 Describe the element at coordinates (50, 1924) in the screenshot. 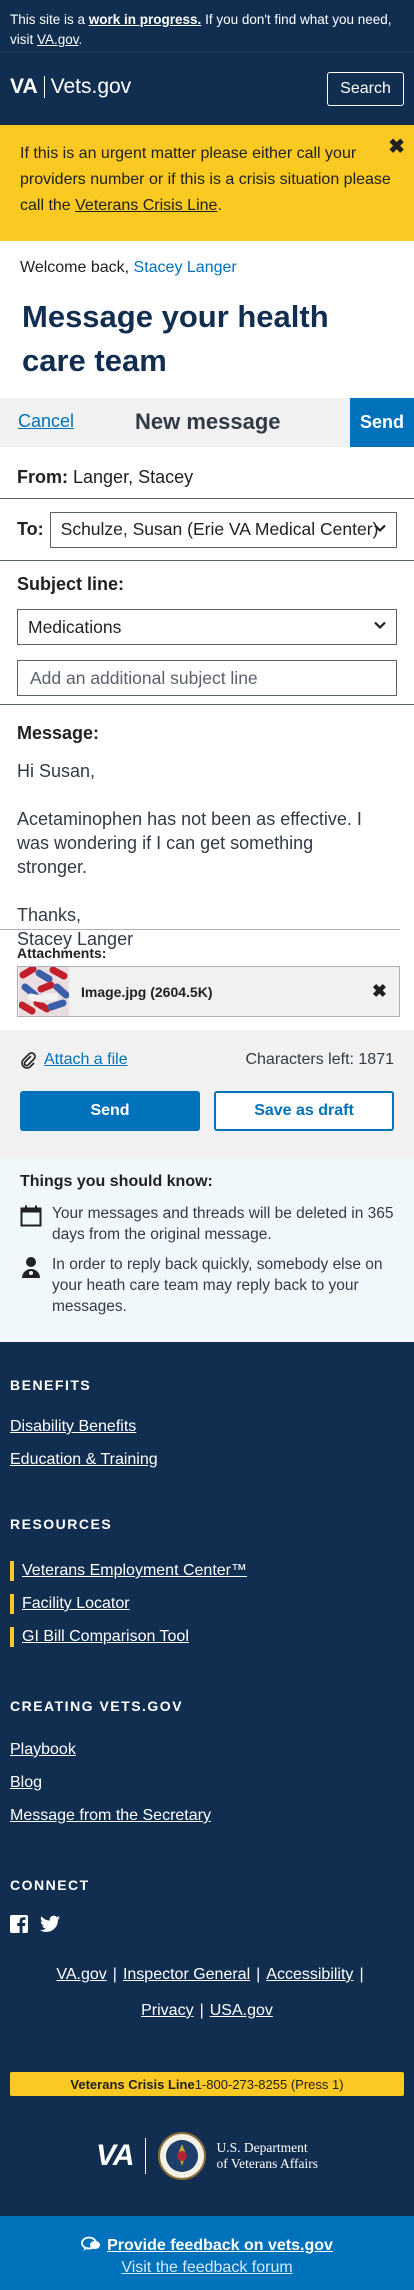

I see `twitter-icon` at that location.